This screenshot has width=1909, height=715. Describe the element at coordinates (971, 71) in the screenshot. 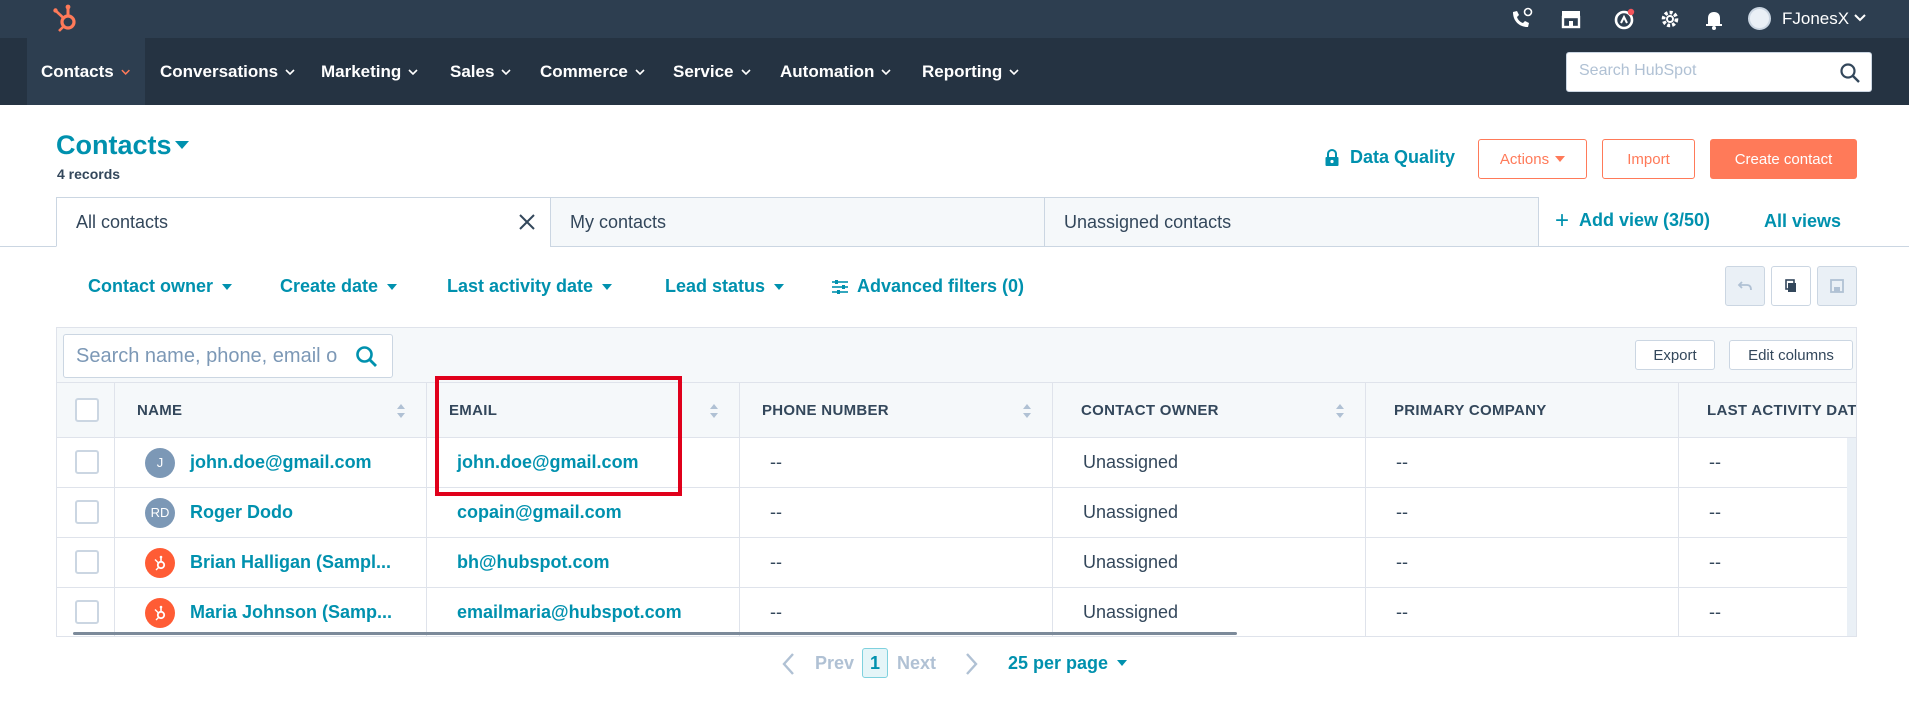

I see `nav-item-reporting: Reporting` at that location.